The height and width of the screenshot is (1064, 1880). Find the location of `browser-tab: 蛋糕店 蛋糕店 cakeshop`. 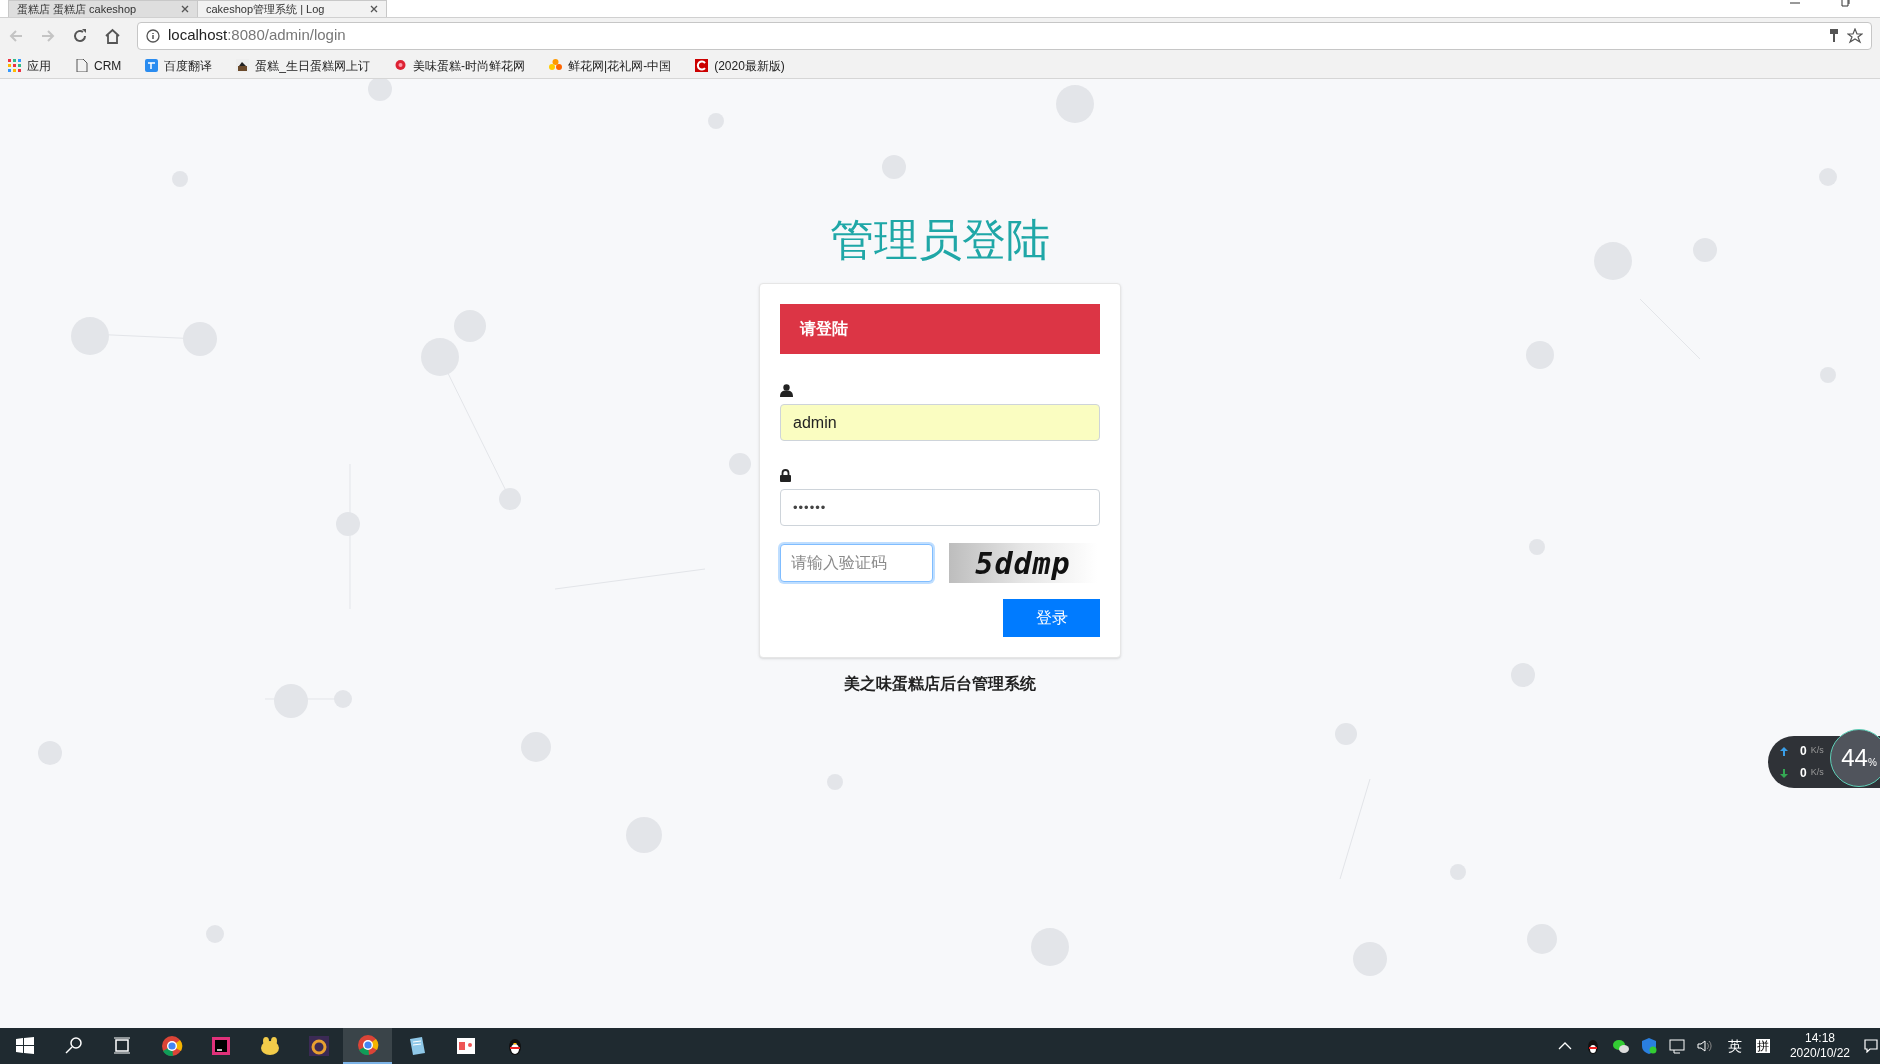

browser-tab: 蛋糕店 蛋糕店 cakeshop is located at coordinates (103, 8).